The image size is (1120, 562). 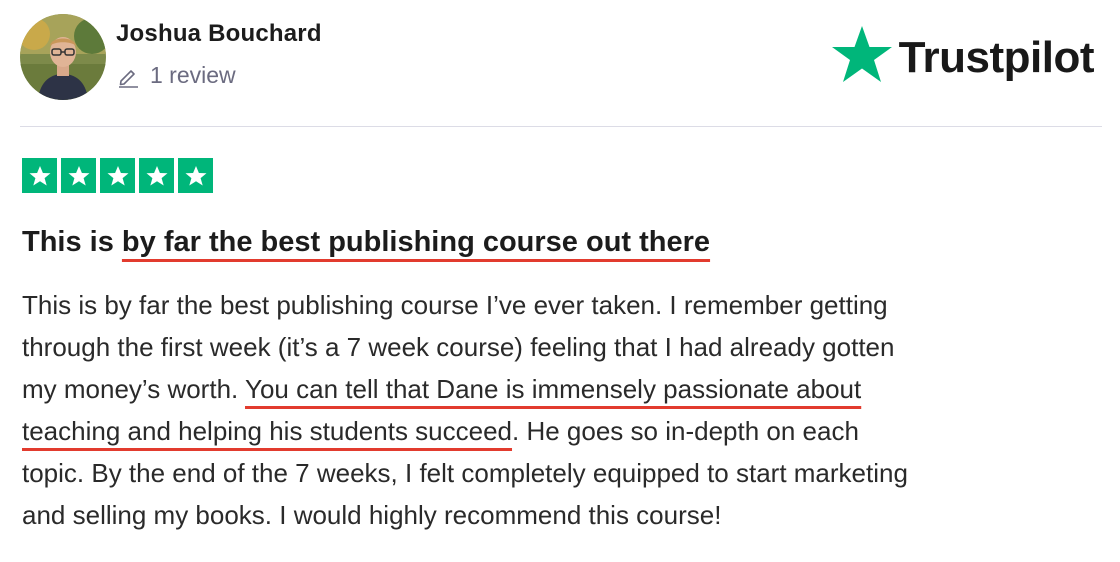 I want to click on review-title-text: This is, so click(x=72, y=242).